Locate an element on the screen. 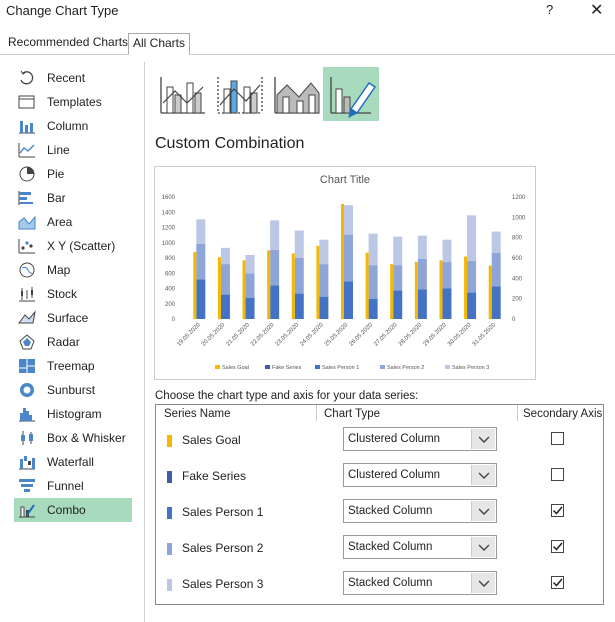 The height and width of the screenshot is (622, 615). series-name: Fake Series is located at coordinates (214, 476).